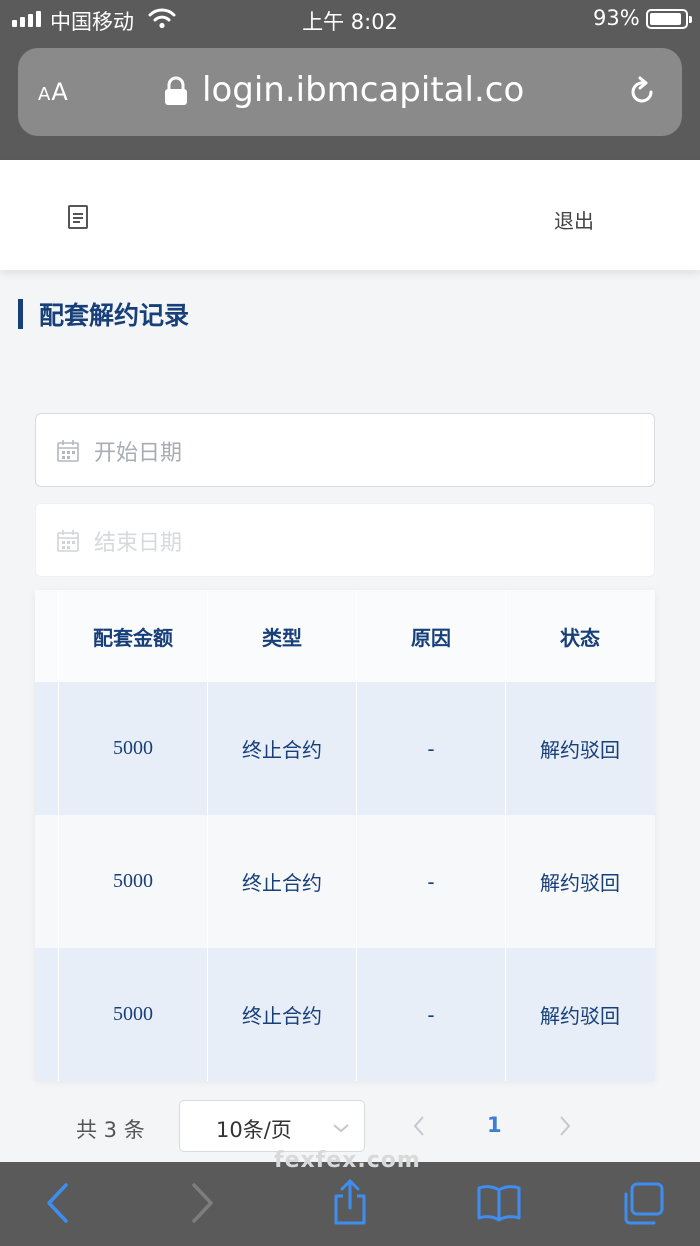 Image resolution: width=700 pixels, height=1246 pixels. Describe the element at coordinates (616, 18) in the screenshot. I see `battery-percent: 93%` at that location.